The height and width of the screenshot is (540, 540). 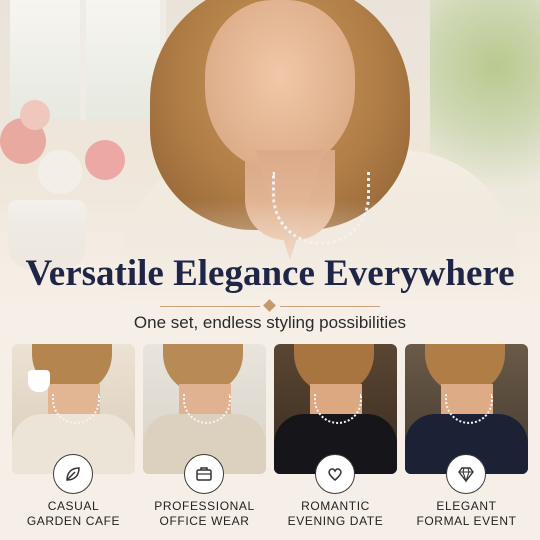 I want to click on heart-icon, so click(x=335, y=474).